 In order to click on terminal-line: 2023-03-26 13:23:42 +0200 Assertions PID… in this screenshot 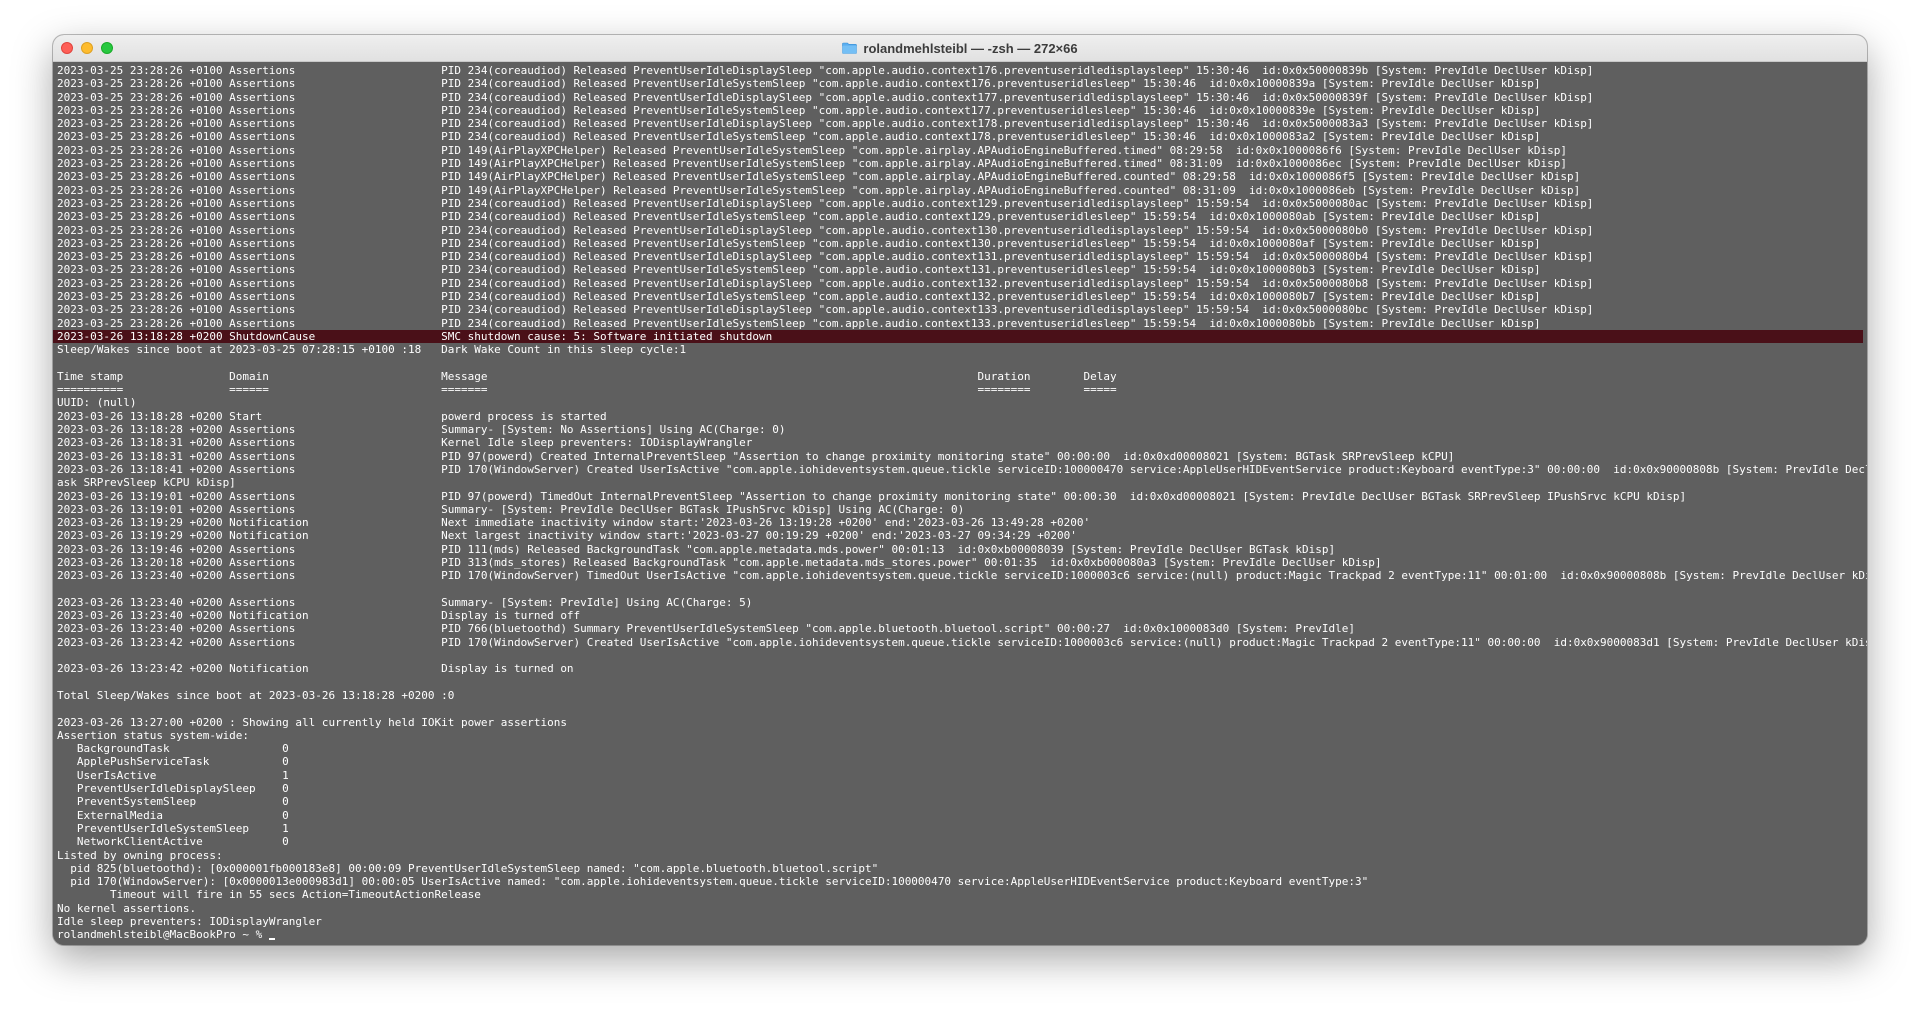, I will do `click(962, 642)`.